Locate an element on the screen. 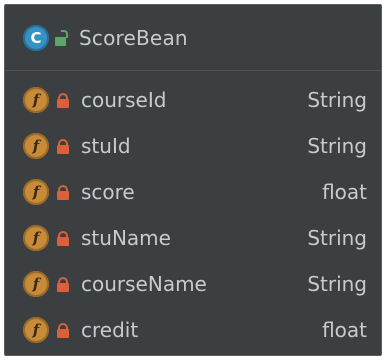 The height and width of the screenshot is (361, 388). field-row-stuname: f stuName String is located at coordinates (193, 238).